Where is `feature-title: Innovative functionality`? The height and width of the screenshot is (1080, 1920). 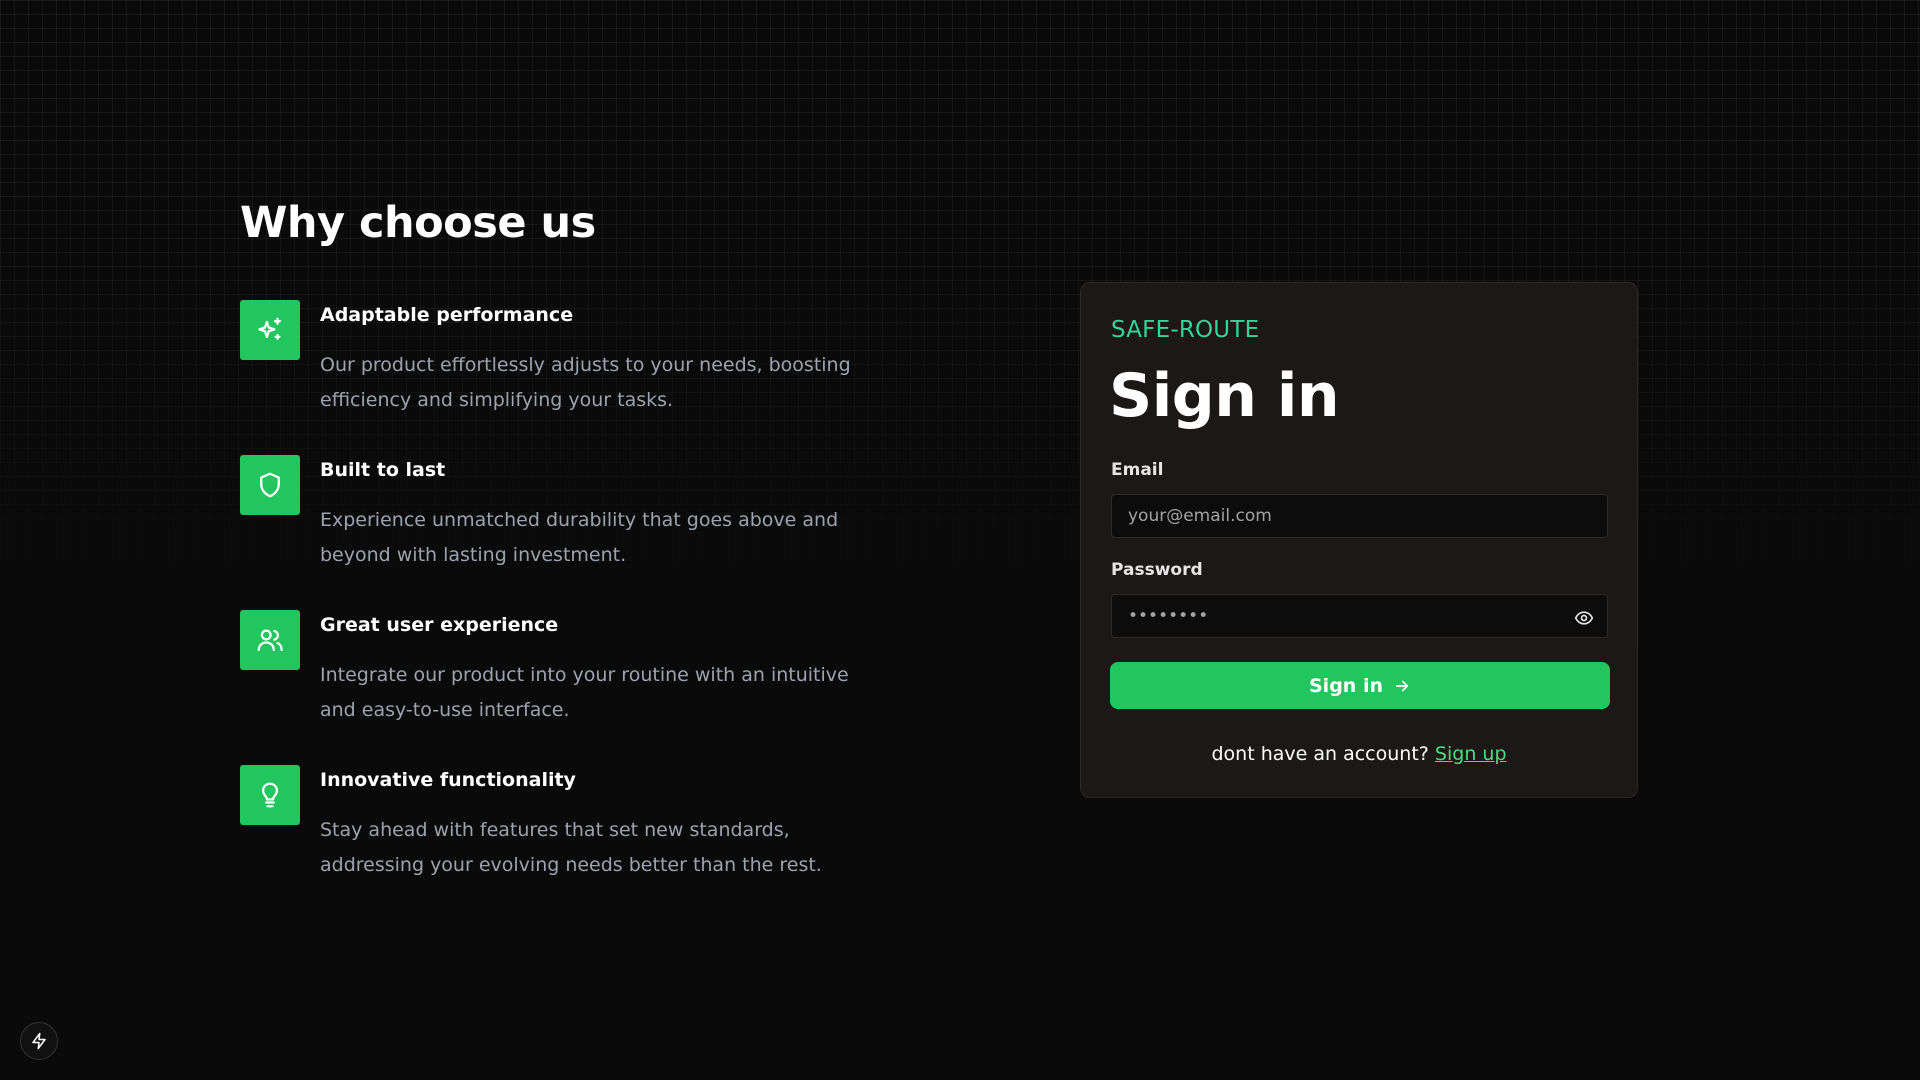
feature-title: Innovative functionality is located at coordinates (448, 780).